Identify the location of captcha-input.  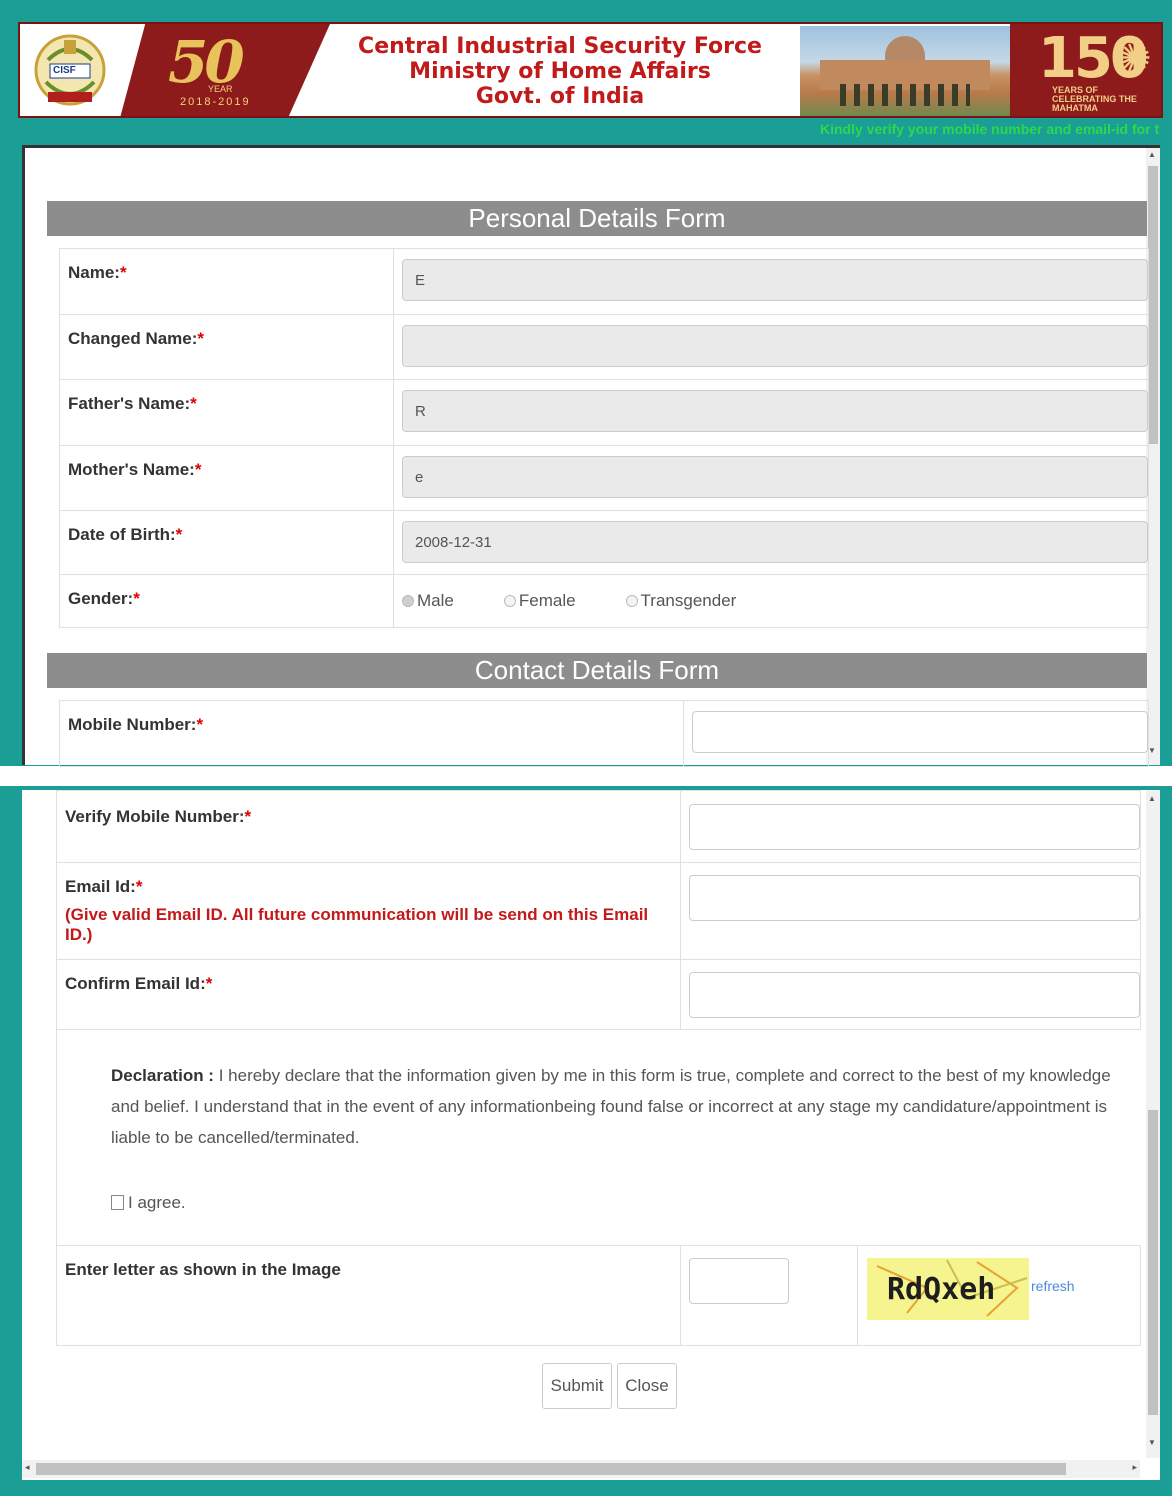
(739, 1281).